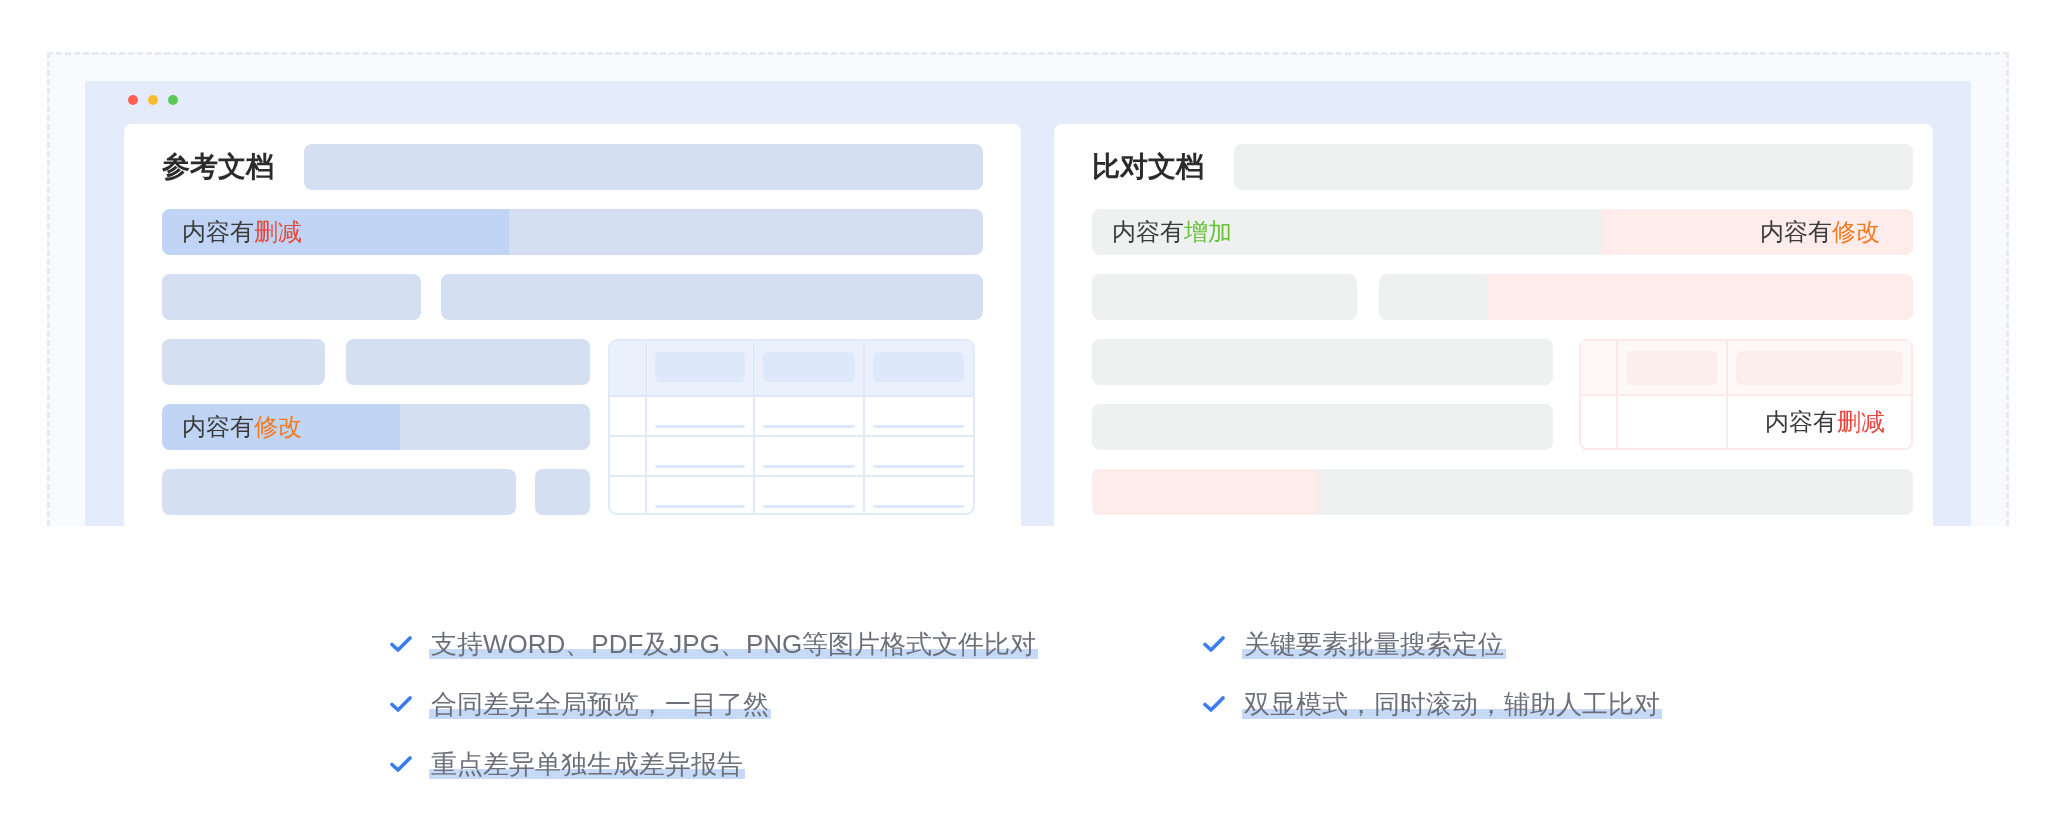  What do you see at coordinates (1172, 232) in the screenshot?
I see `change-label: 内容有增加` at bounding box center [1172, 232].